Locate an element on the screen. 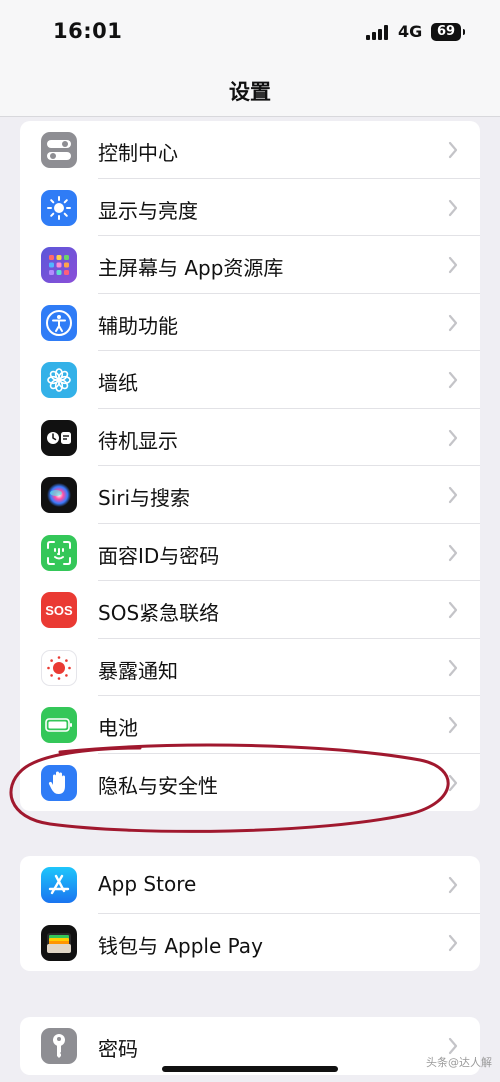 The width and height of the screenshot is (500, 1082). settings-group-store: App Store 钱包与 Apple Pay is located at coordinates (250, 913).